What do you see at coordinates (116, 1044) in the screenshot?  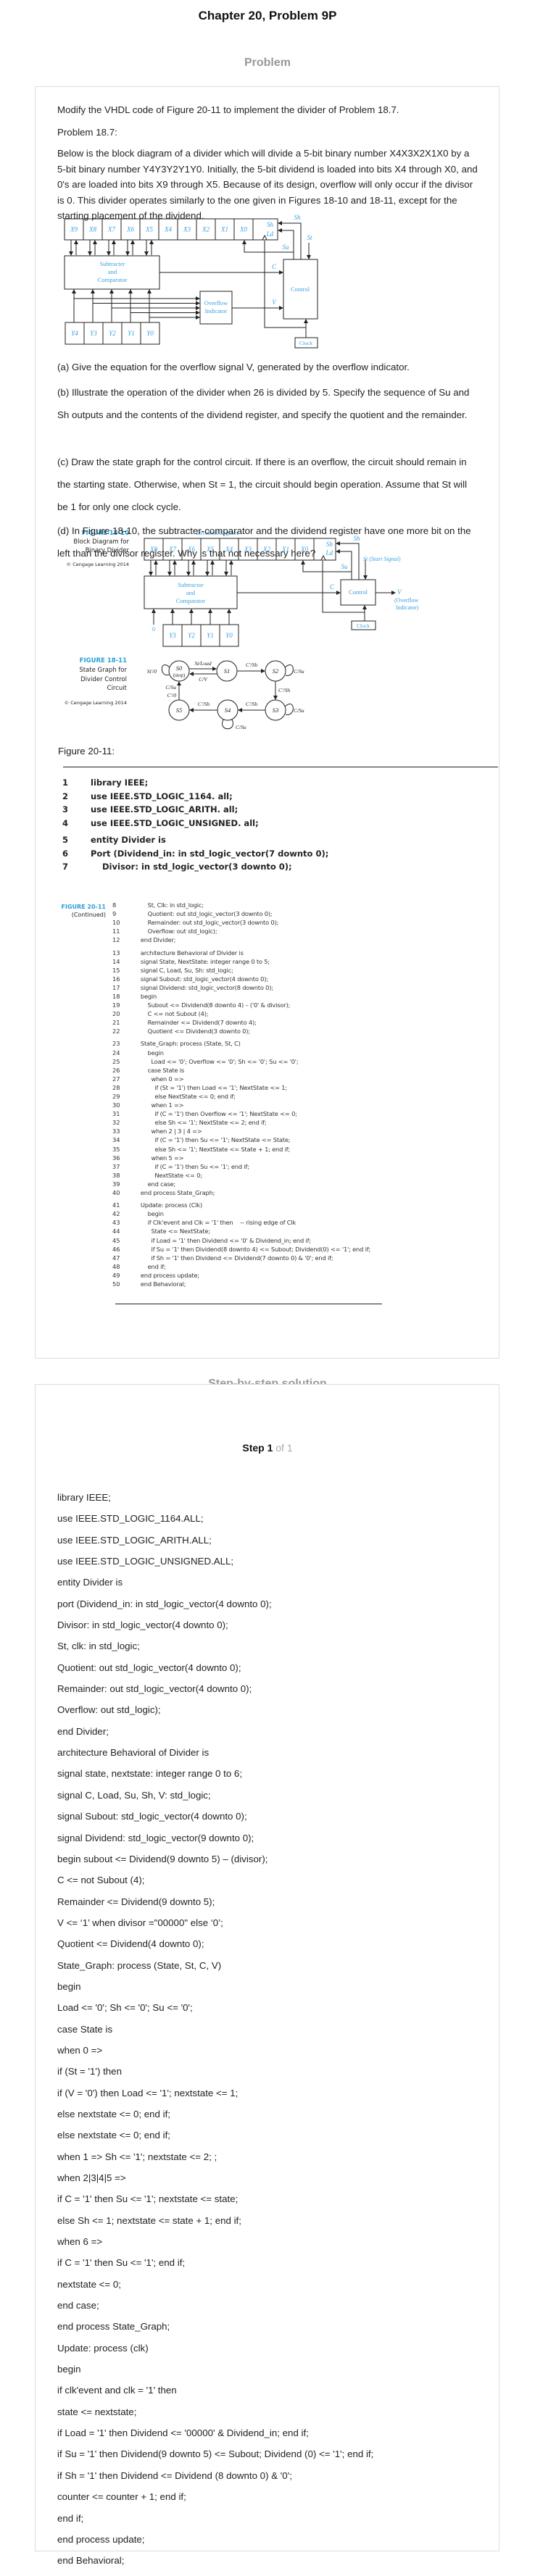 I see `line-number: 23` at bounding box center [116, 1044].